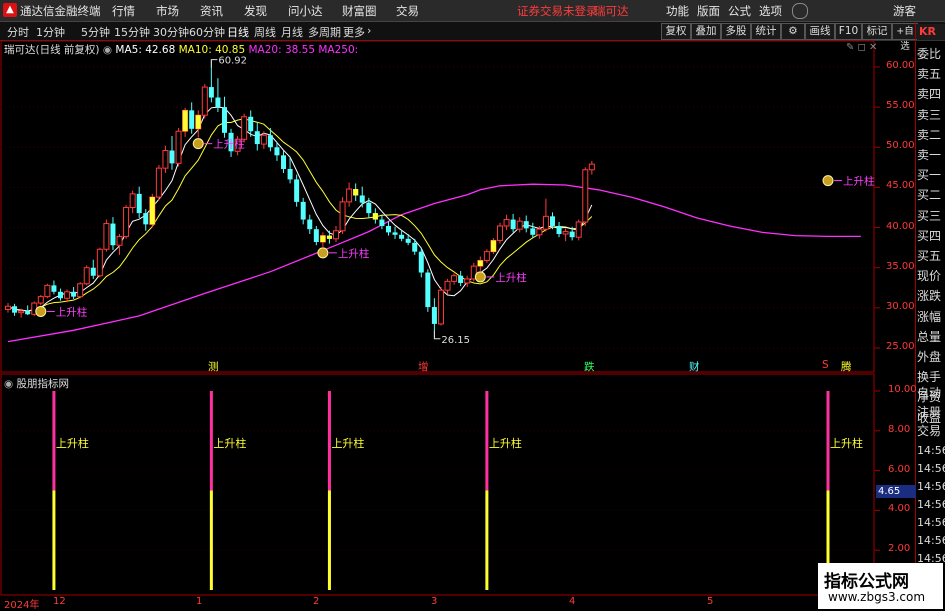 The height and width of the screenshot is (611, 945). I want to click on kr-label: KR, so click(931, 32).